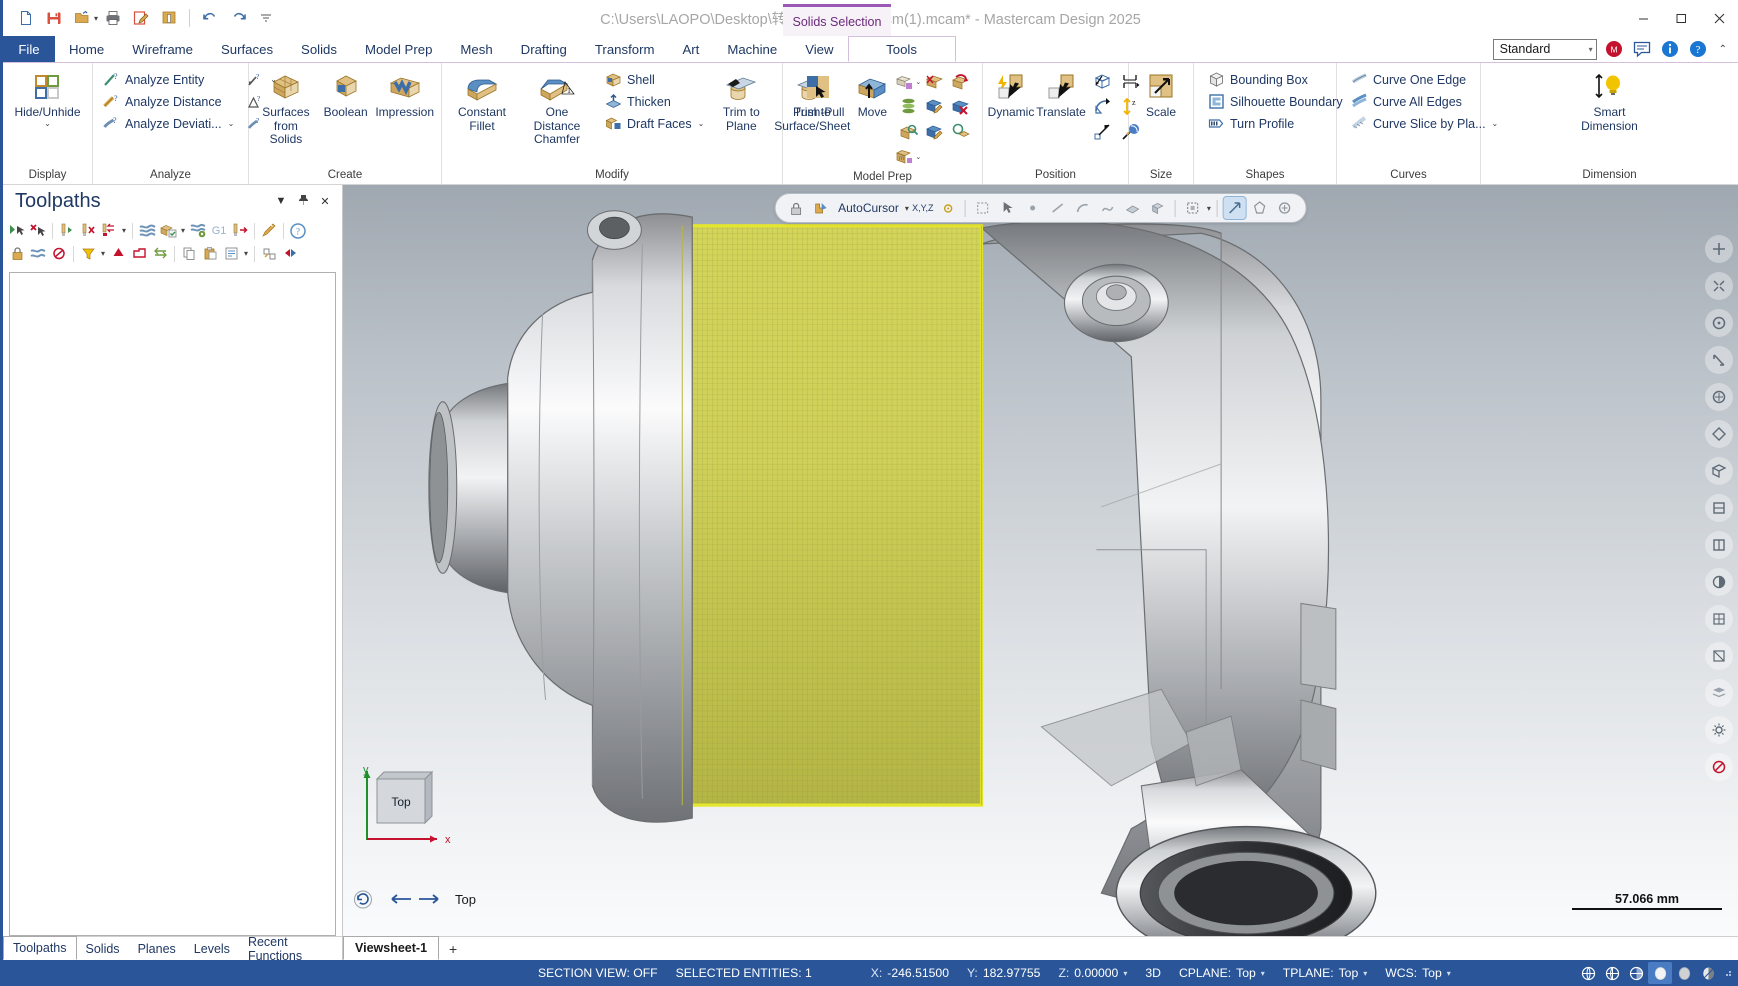  Describe the element at coordinates (476, 49) in the screenshot. I see `tab-mesh: Mesh` at that location.